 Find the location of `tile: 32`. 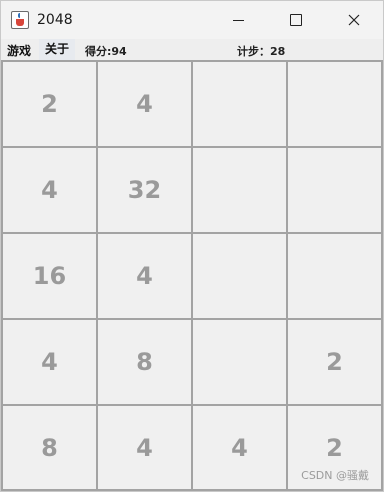

tile: 32 is located at coordinates (144, 190).